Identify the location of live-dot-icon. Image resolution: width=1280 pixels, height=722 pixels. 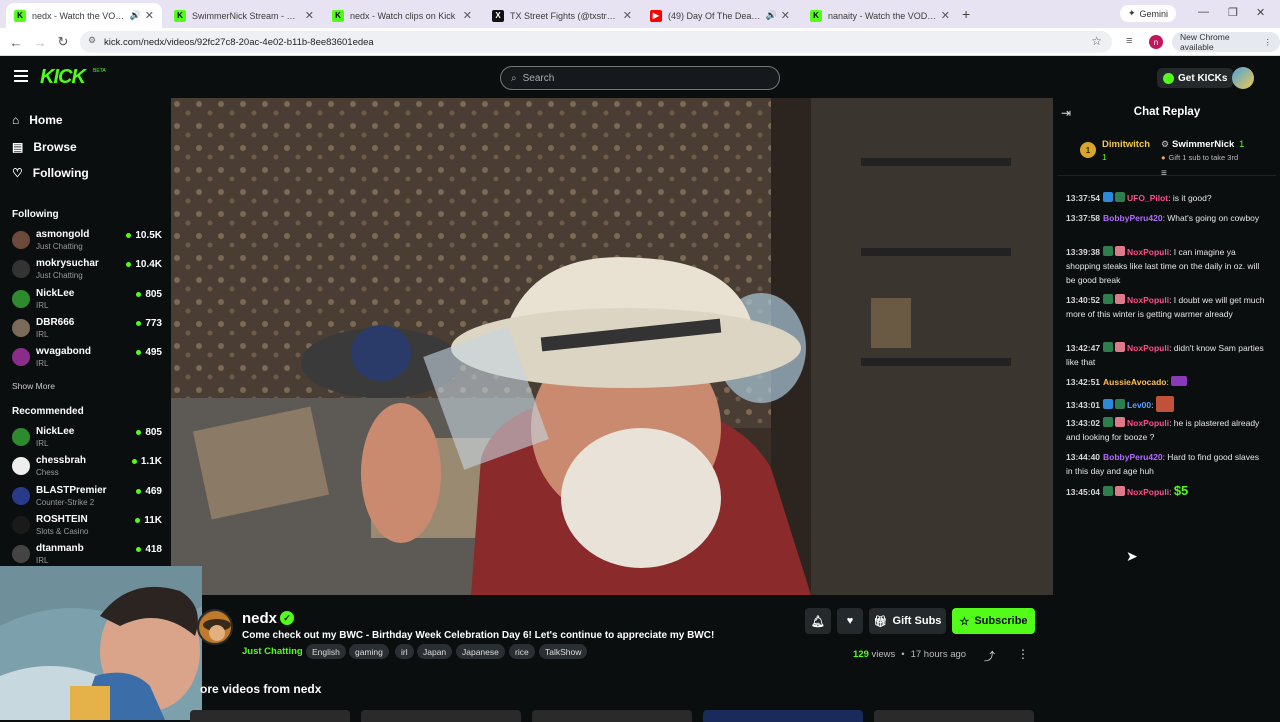
(139, 491).